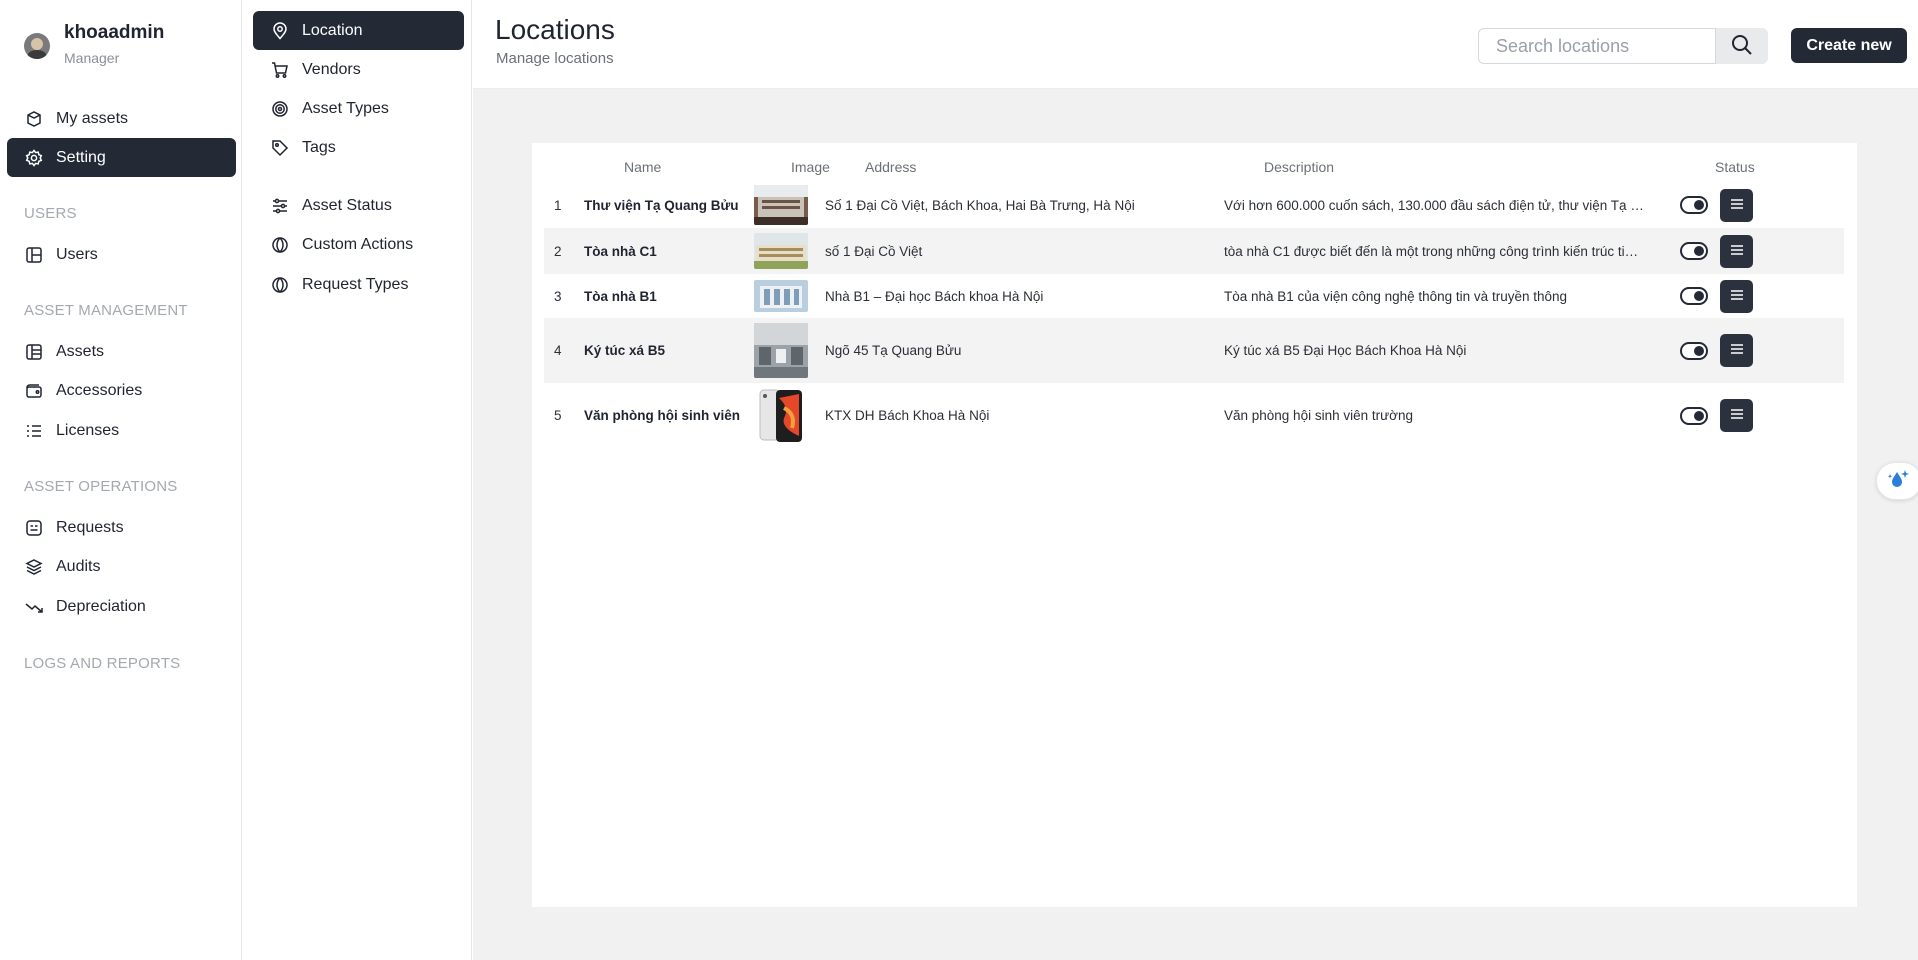 Image resolution: width=1918 pixels, height=960 pixels. I want to click on user-role: Manager, so click(92, 58).